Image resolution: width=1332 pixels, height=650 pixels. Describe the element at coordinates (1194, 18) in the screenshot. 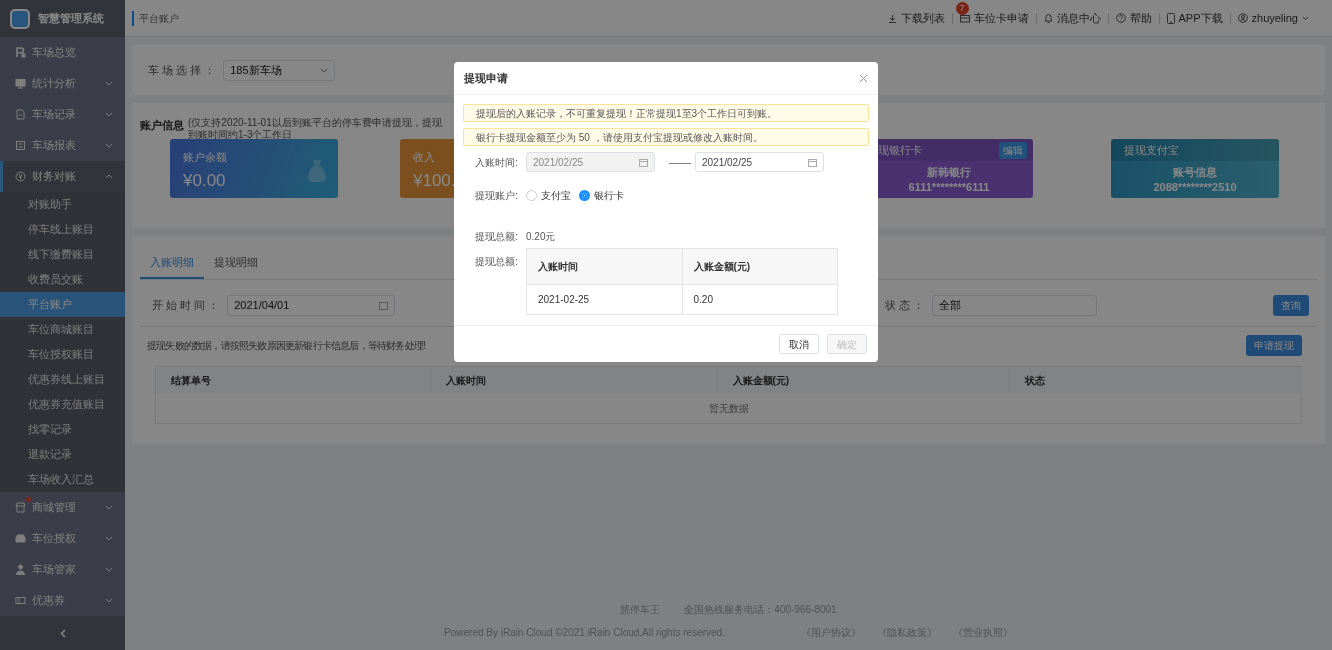

I see `toolbar-link: APP下载` at that location.